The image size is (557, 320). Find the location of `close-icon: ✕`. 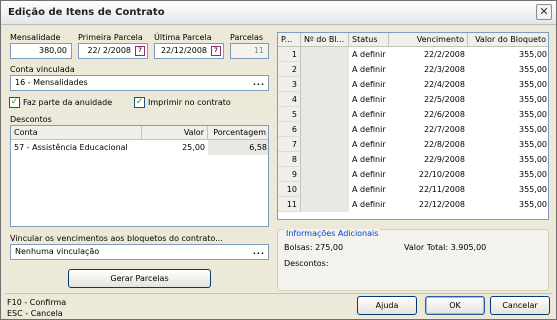

close-icon: ✕ is located at coordinates (544, 11).